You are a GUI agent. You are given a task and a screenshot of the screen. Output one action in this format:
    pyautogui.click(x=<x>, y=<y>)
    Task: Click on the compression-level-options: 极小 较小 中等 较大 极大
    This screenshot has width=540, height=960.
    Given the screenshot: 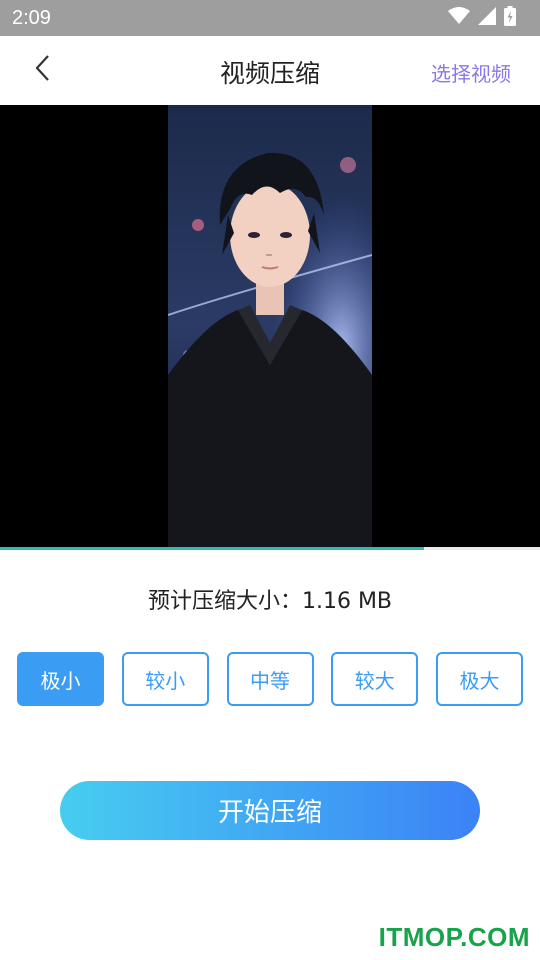 What is the action you would take?
    pyautogui.click(x=270, y=679)
    